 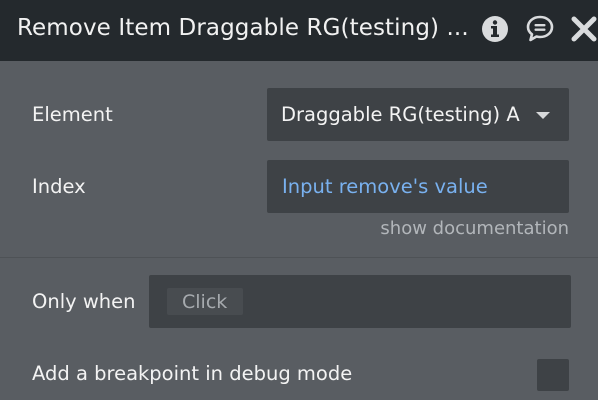 What do you see at coordinates (474, 228) in the screenshot?
I see `show-documentation-link: show documentation` at bounding box center [474, 228].